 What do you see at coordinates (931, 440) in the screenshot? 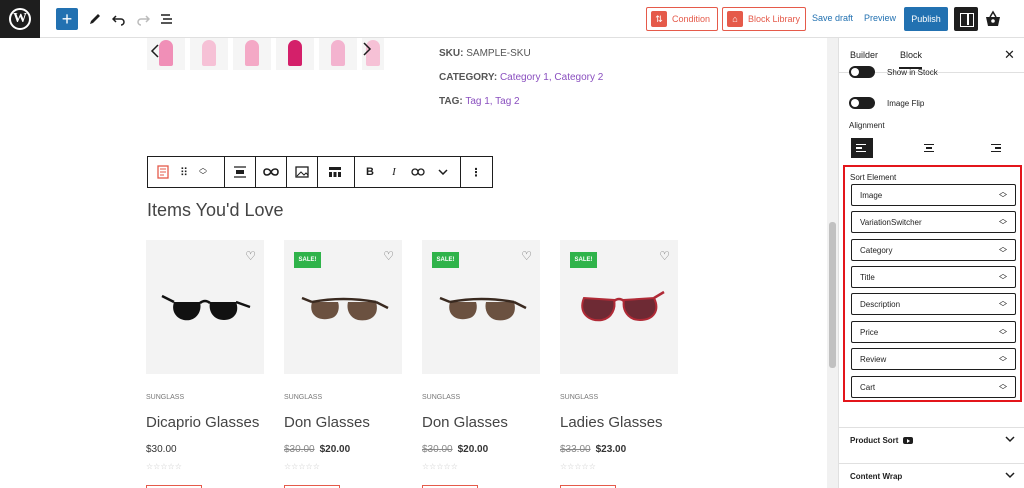
I see `product-sort-section: Product Sort` at bounding box center [931, 440].